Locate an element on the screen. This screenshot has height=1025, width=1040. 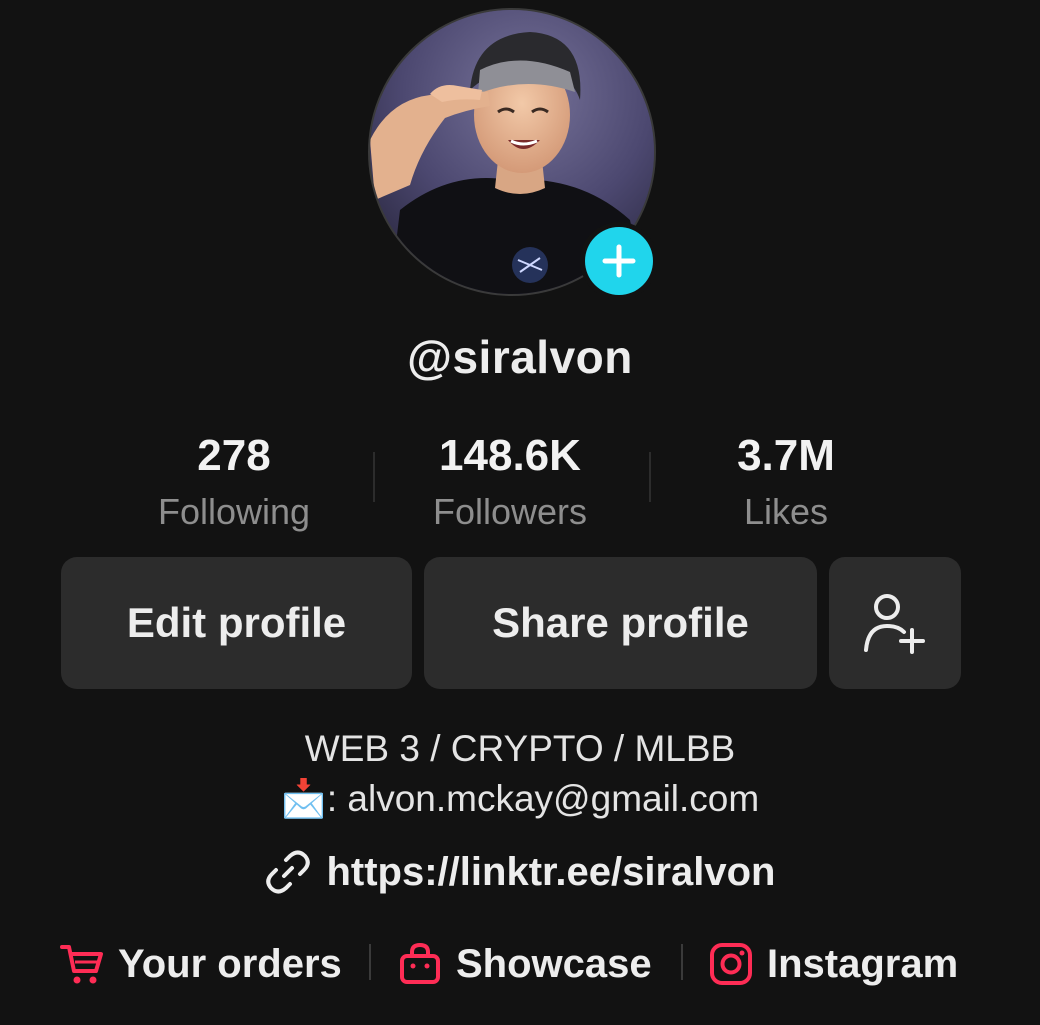
followers-stat: 148.6K Followers is located at coordinates (510, 482).